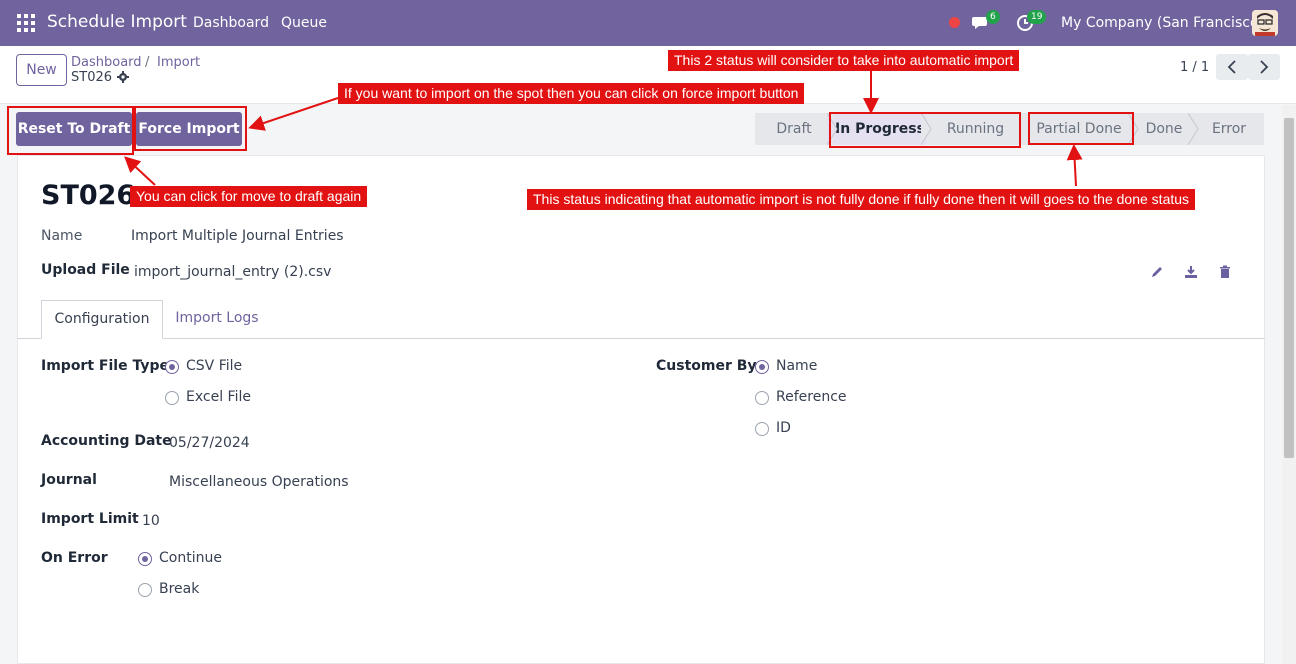 The width and height of the screenshot is (1296, 664). What do you see at coordinates (811, 397) in the screenshot?
I see `option-reference: Reference` at bounding box center [811, 397].